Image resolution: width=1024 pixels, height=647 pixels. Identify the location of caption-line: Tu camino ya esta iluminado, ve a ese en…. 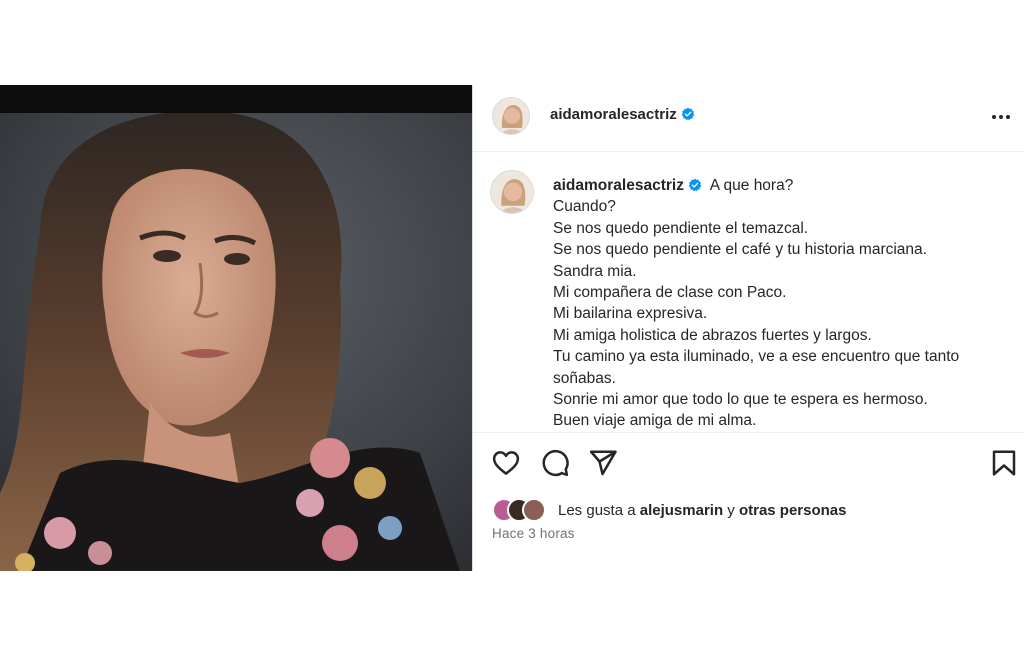
(756, 357).